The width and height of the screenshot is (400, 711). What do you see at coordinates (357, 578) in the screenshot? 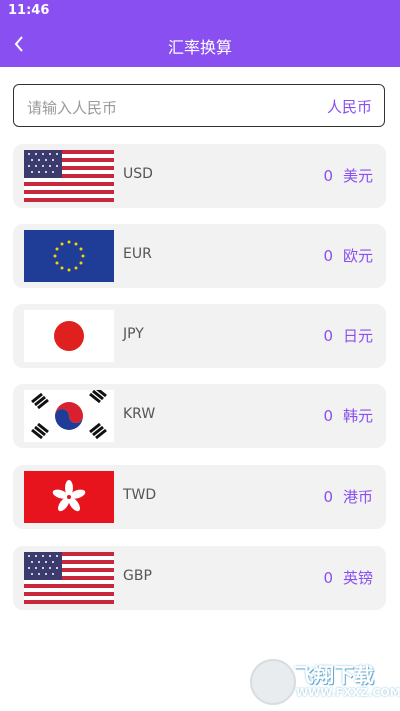
I see `amount-unit: 英镑` at bounding box center [357, 578].